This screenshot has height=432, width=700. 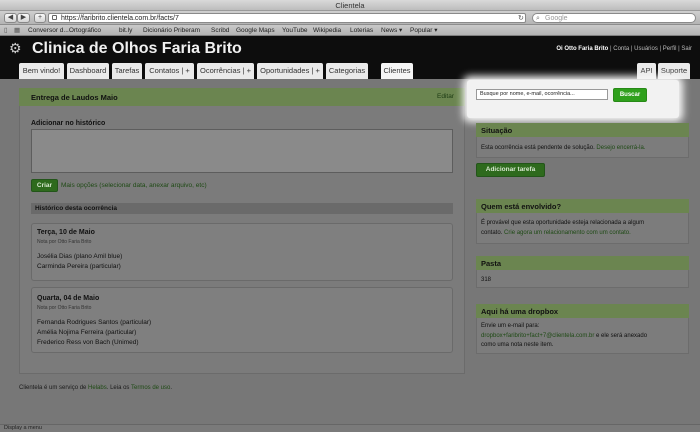 What do you see at coordinates (491, 263) in the screenshot?
I see `pasta-title: Pasta` at bounding box center [491, 263].